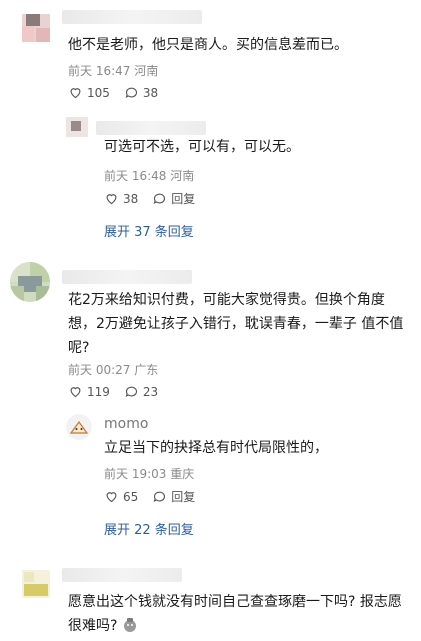 The image size is (421, 641). I want to click on like-button: 105, so click(89, 92).